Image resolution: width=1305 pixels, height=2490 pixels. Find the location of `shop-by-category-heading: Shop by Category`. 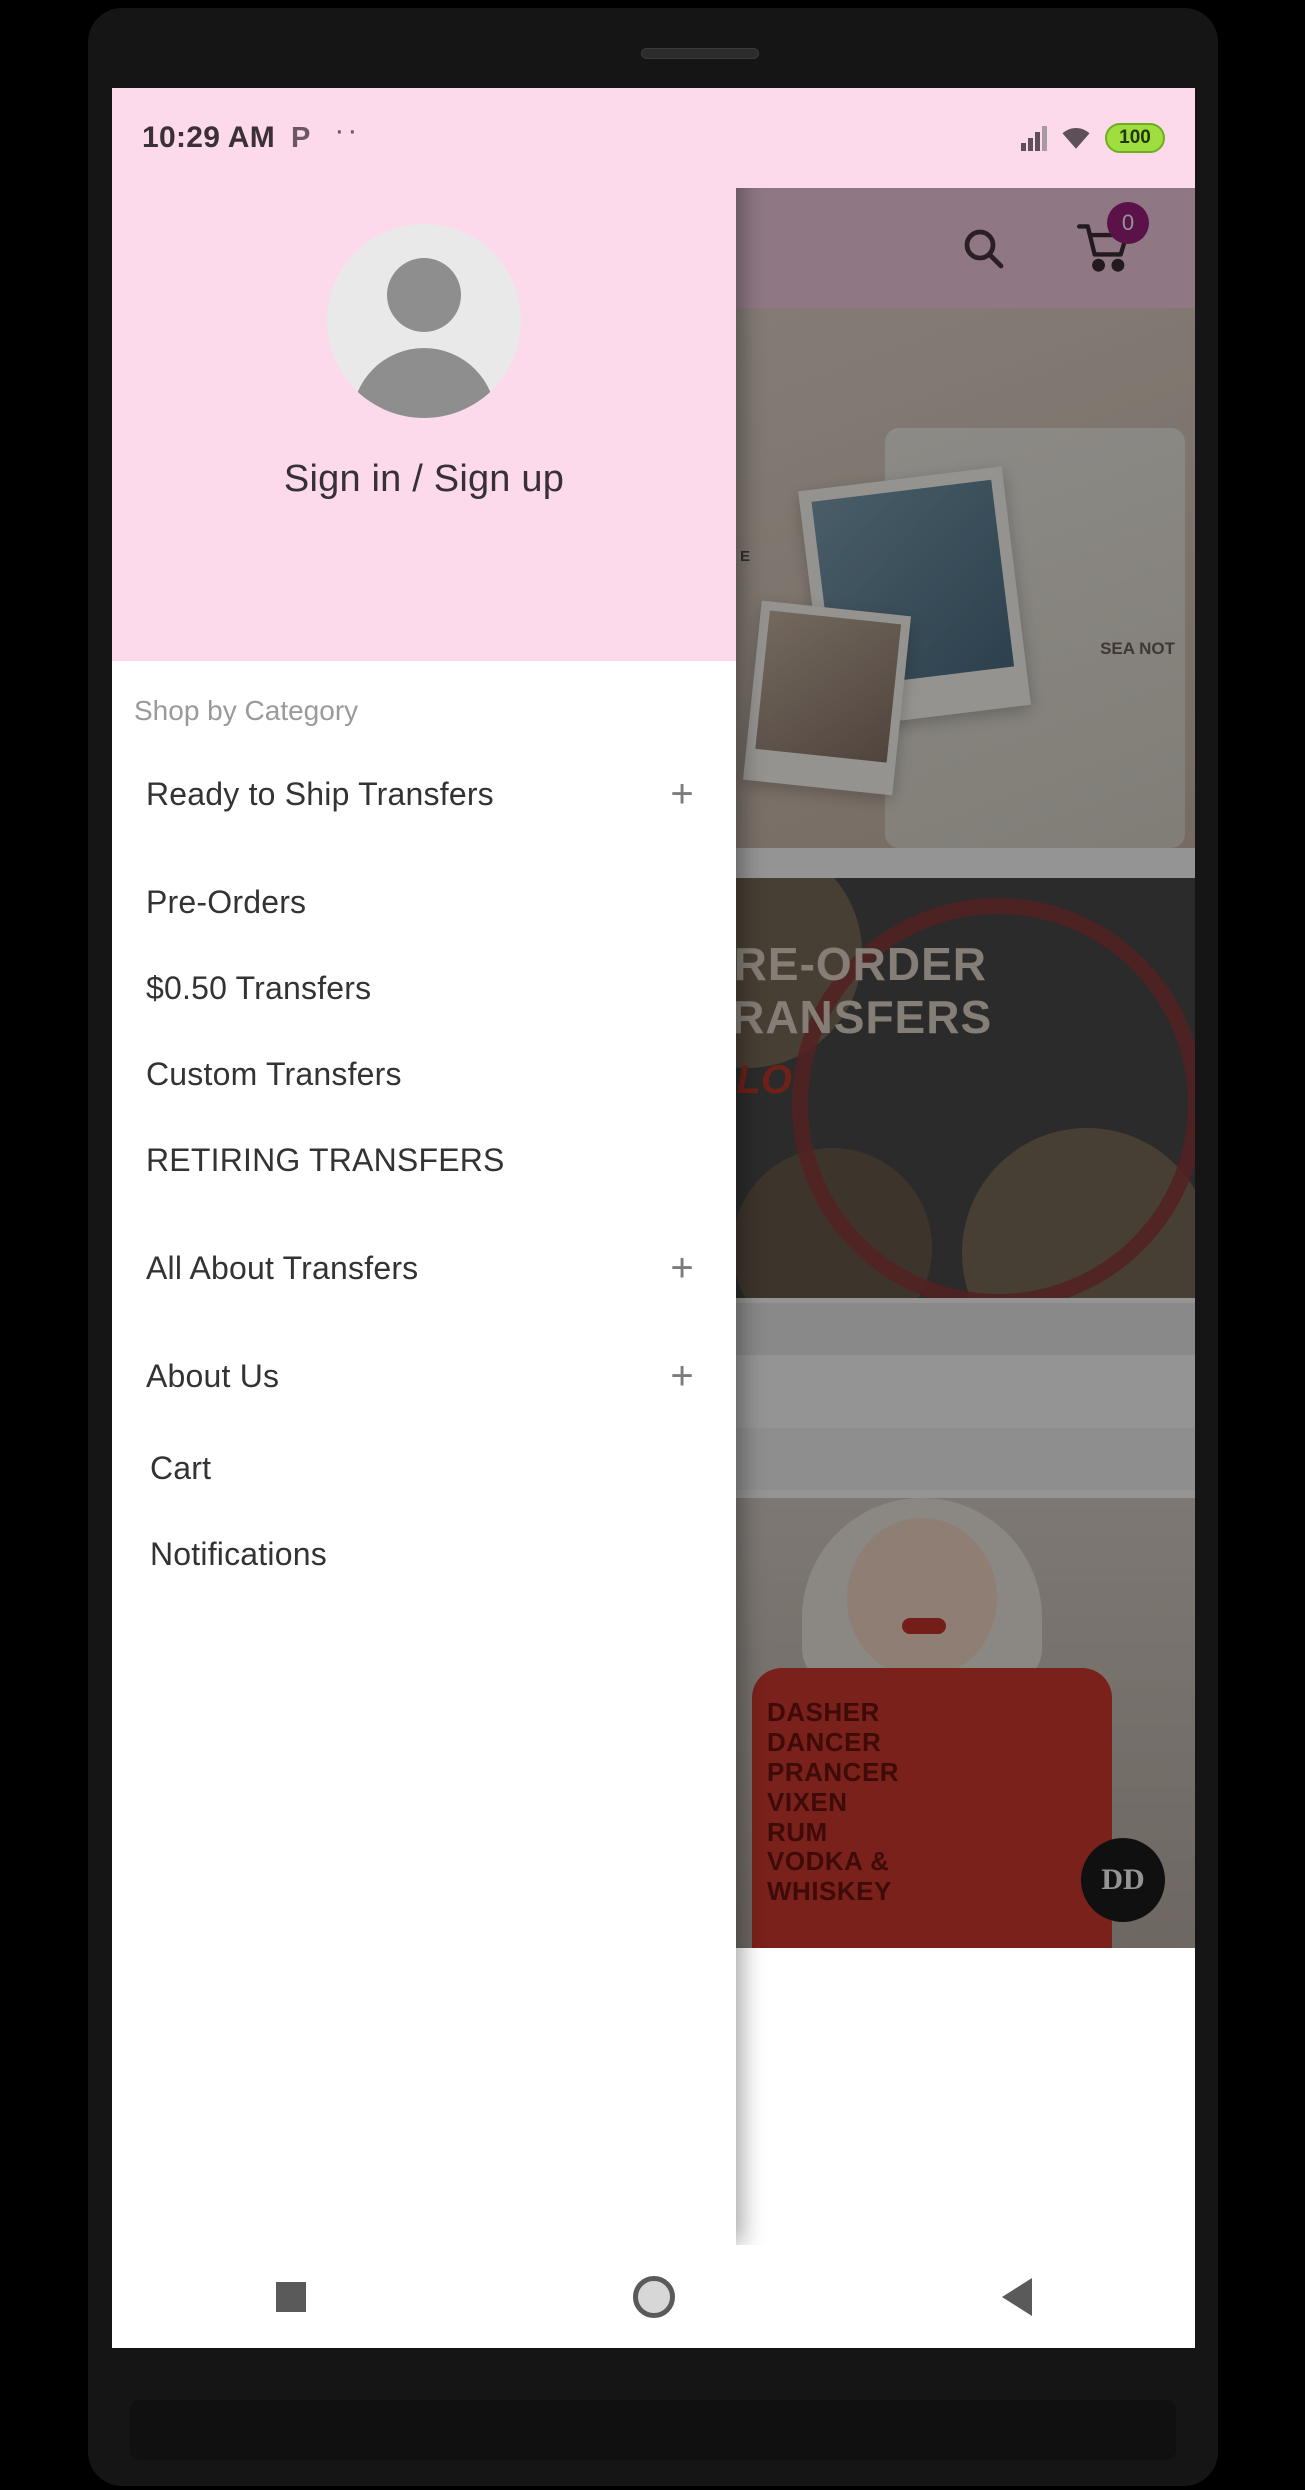

shop-by-category-heading: Shop by Category is located at coordinates (246, 710).